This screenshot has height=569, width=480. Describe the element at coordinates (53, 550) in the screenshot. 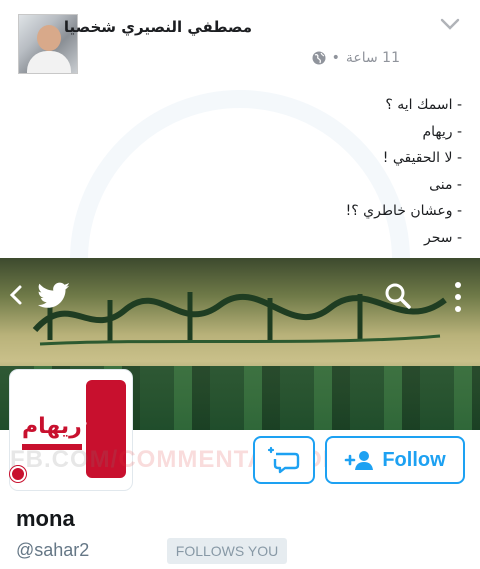

I see `profile-handle: @sahar2` at that location.